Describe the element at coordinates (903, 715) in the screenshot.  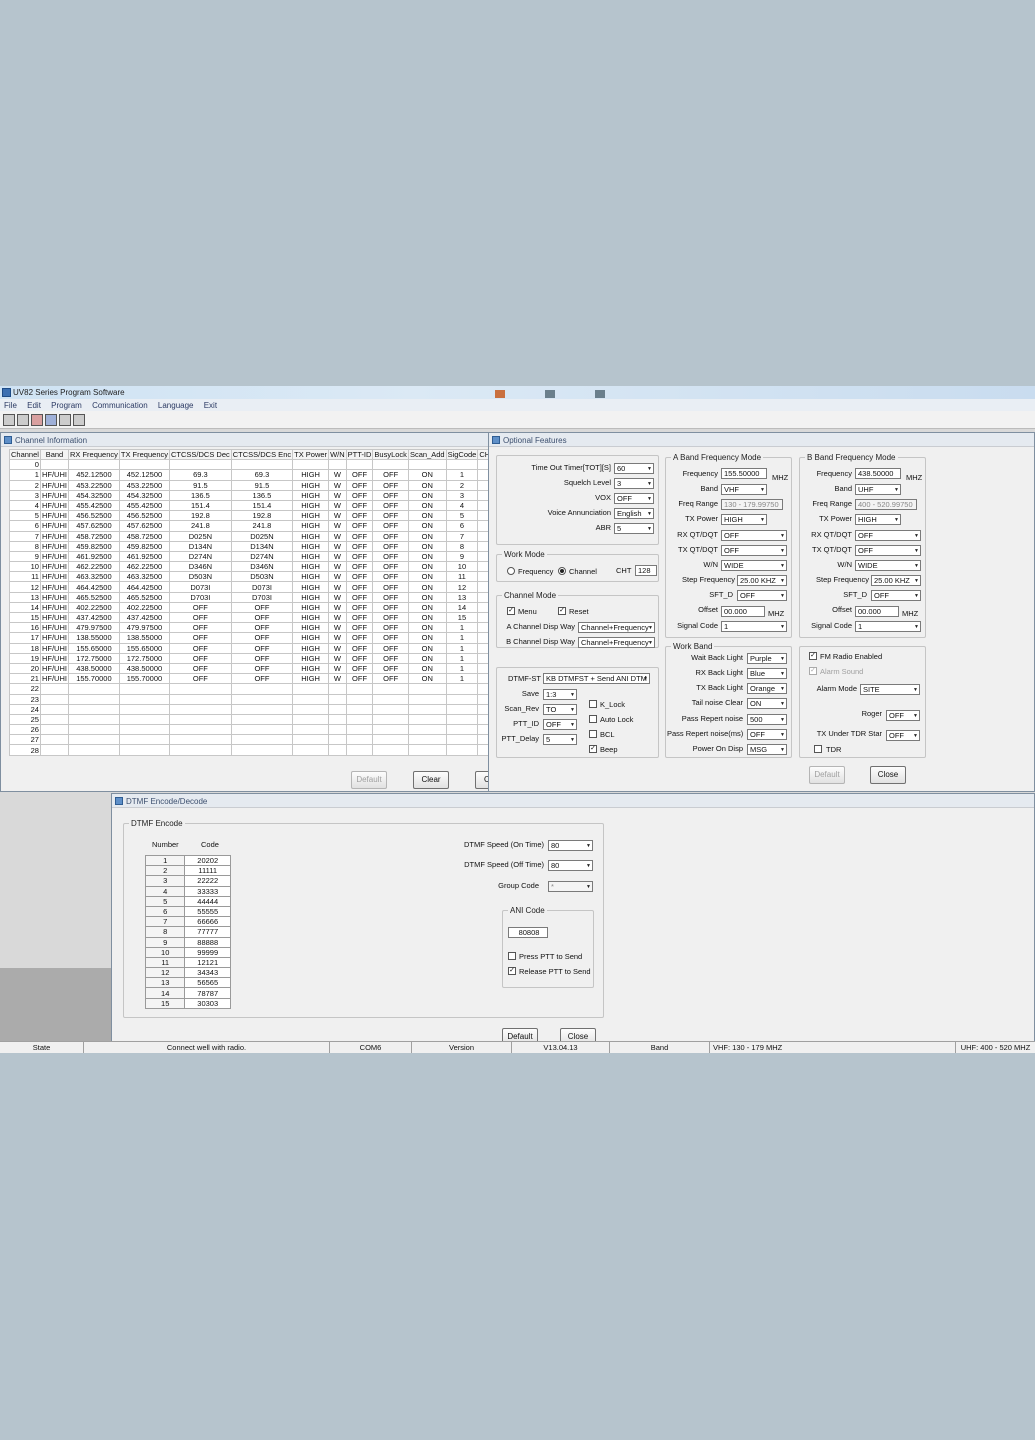
I see `roger-select: OFF` at that location.